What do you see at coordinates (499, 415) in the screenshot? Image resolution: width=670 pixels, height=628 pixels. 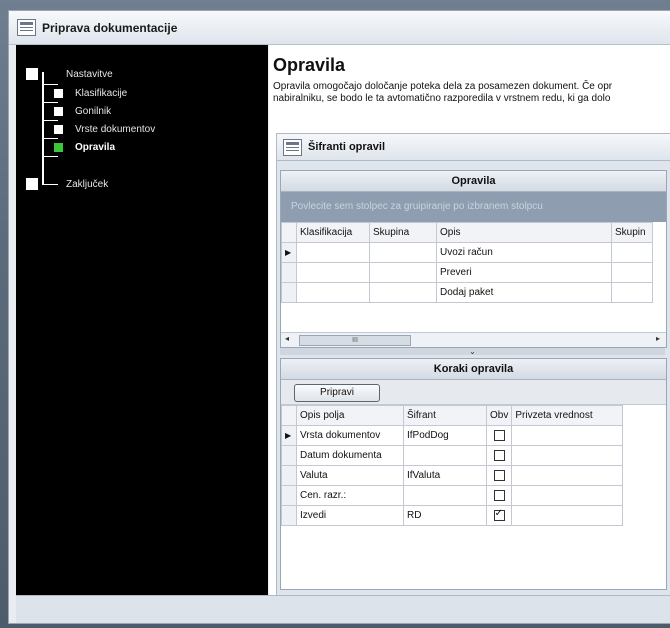 I see `column-header: Obv` at bounding box center [499, 415].